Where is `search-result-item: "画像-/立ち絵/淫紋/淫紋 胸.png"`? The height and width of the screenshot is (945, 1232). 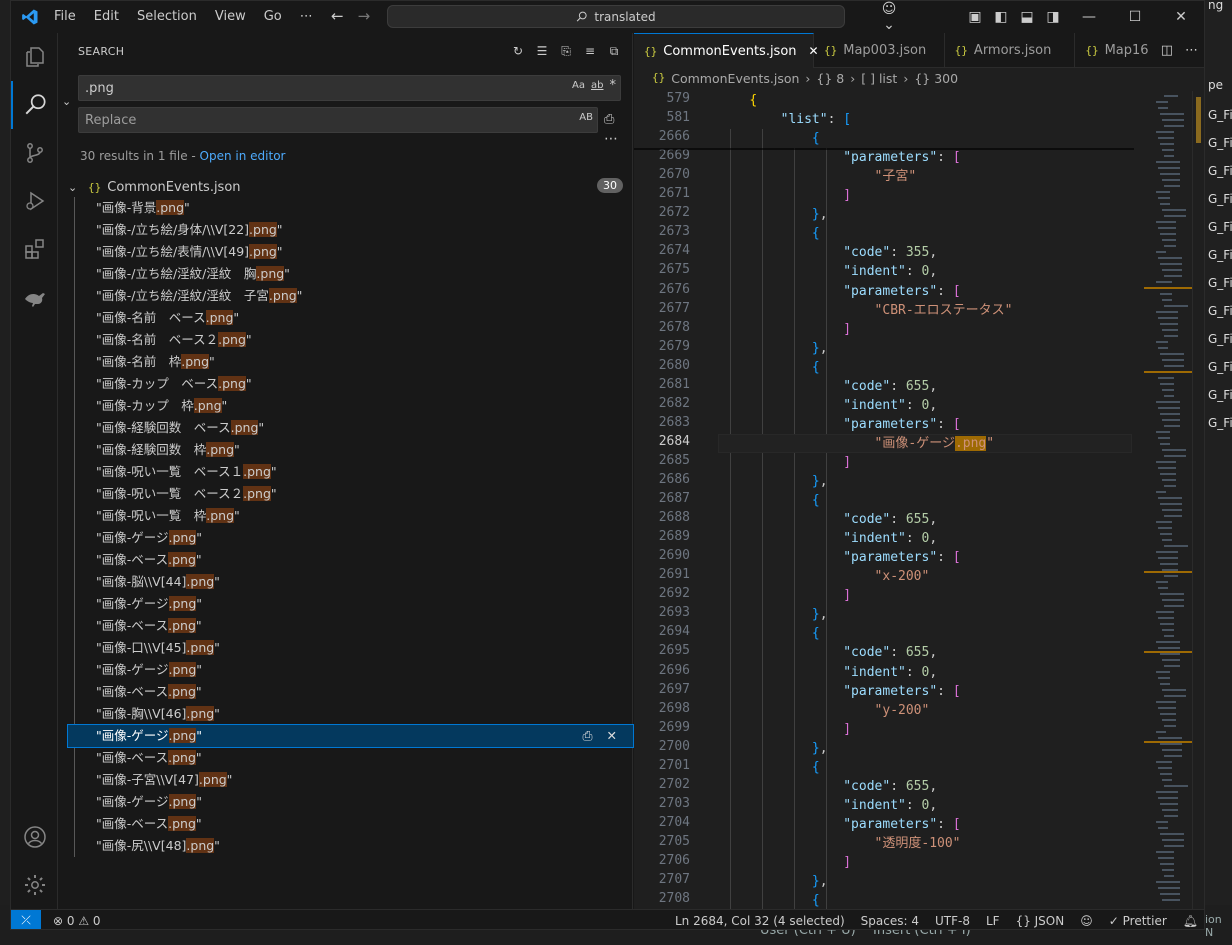 search-result-item: "画像-/立ち絵/淫紋/淫紋 胸.png" is located at coordinates (350, 274).